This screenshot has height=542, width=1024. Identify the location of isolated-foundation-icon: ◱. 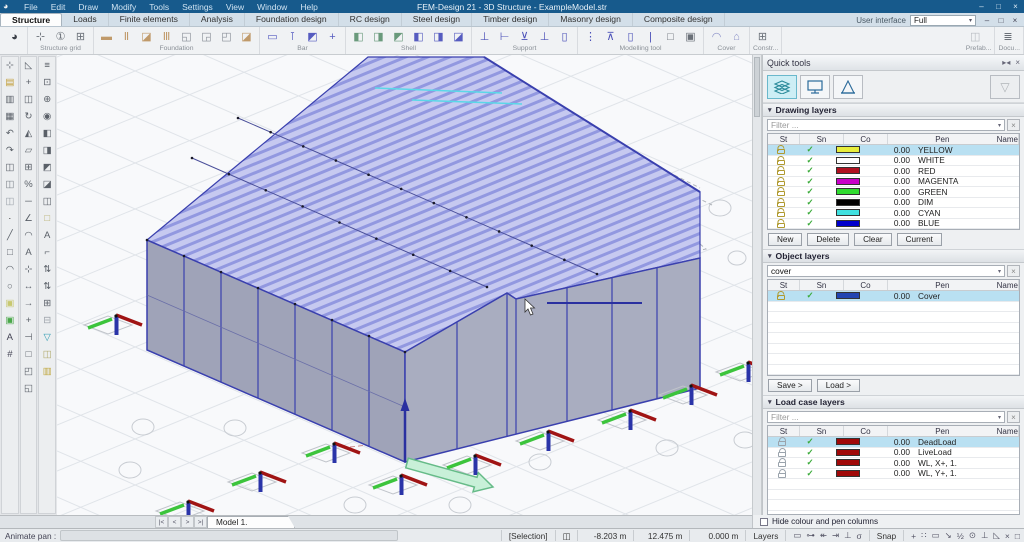
(186, 36).